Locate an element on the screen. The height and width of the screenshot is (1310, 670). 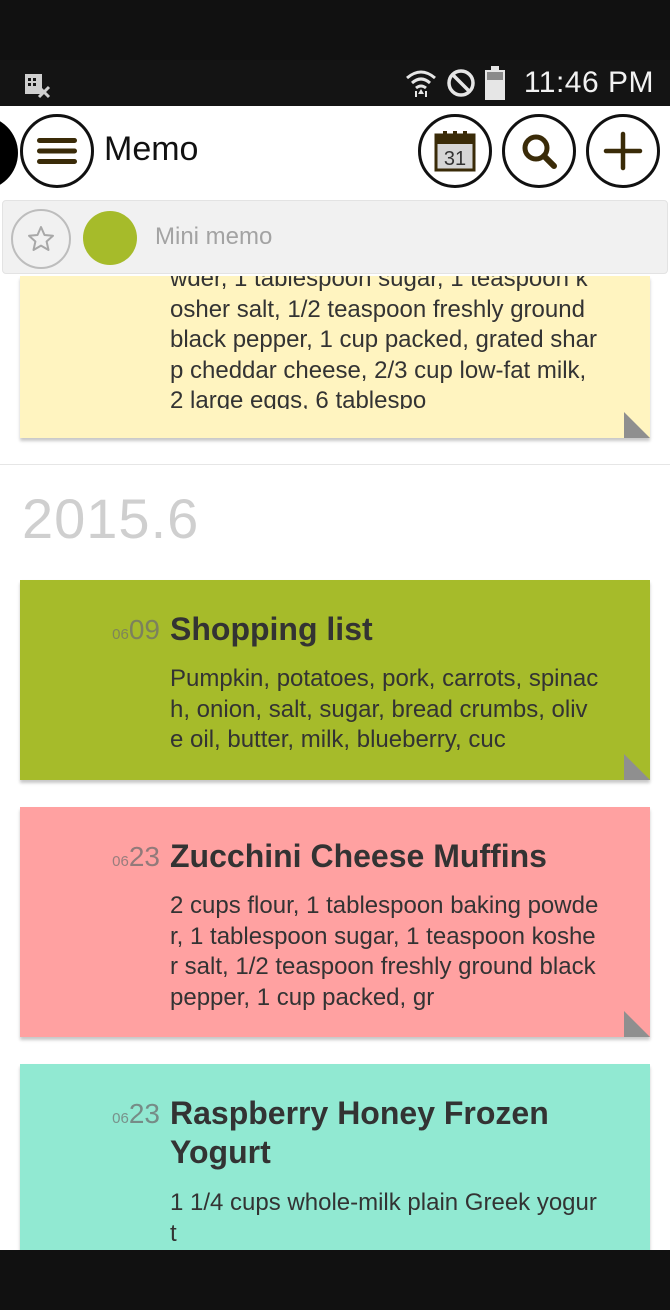
menu-icon is located at coordinates (57, 151).